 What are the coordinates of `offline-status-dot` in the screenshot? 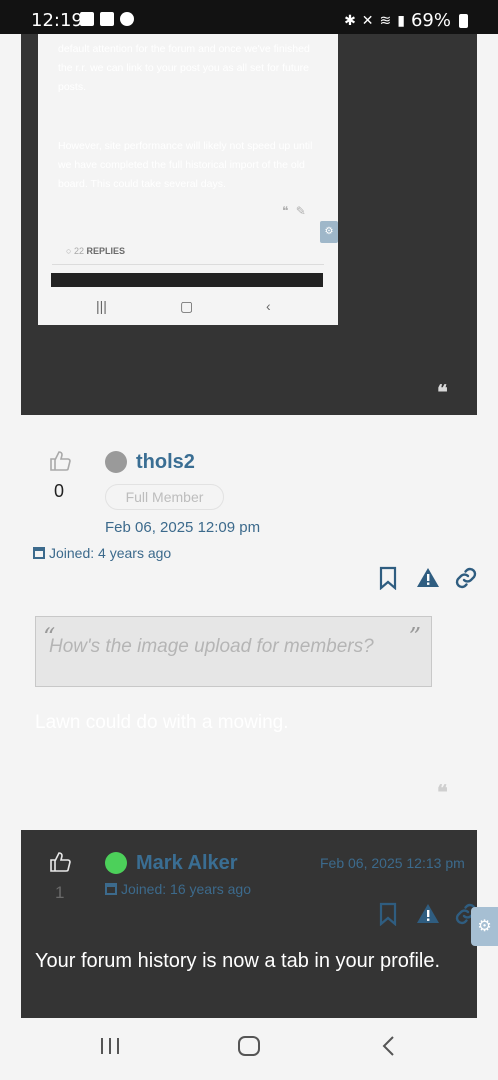 It's located at (116, 462).